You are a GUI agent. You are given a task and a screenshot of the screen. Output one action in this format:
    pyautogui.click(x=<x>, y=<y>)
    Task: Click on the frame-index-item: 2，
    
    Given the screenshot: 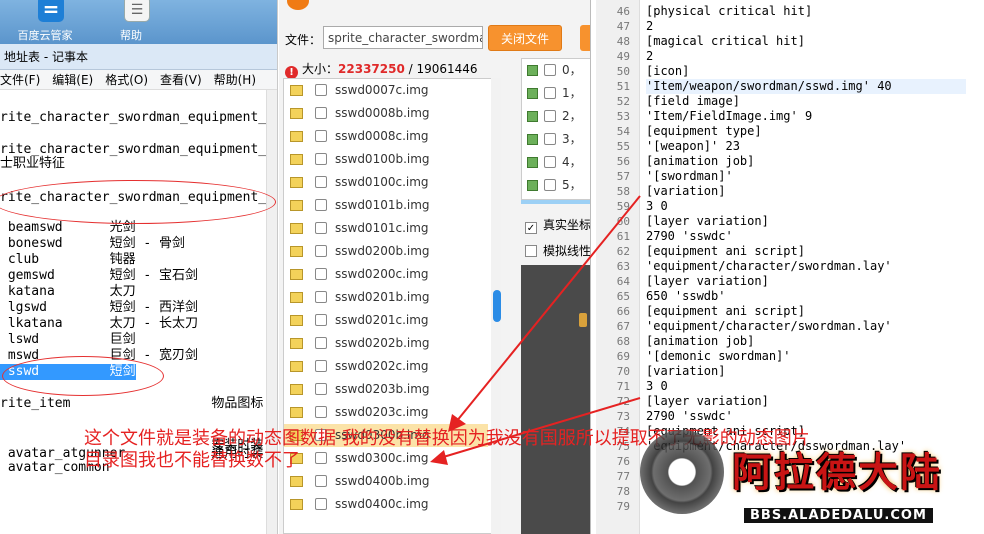 What is the action you would take?
    pyautogui.click(x=556, y=116)
    